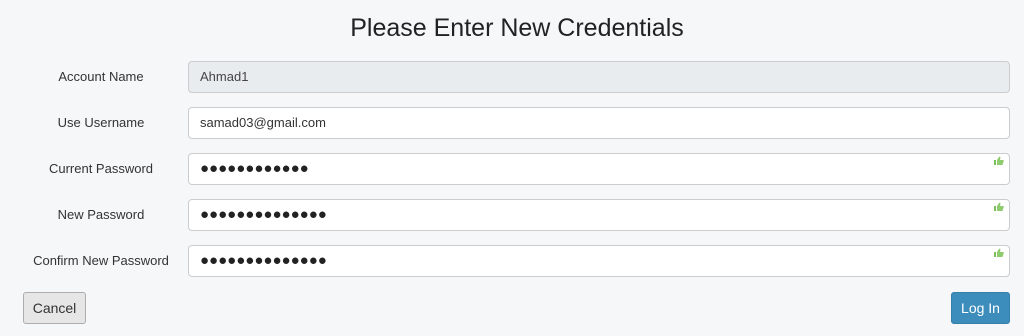 This screenshot has width=1024, height=336. I want to click on confirm-password-label: Confirm New Password, so click(101, 260).